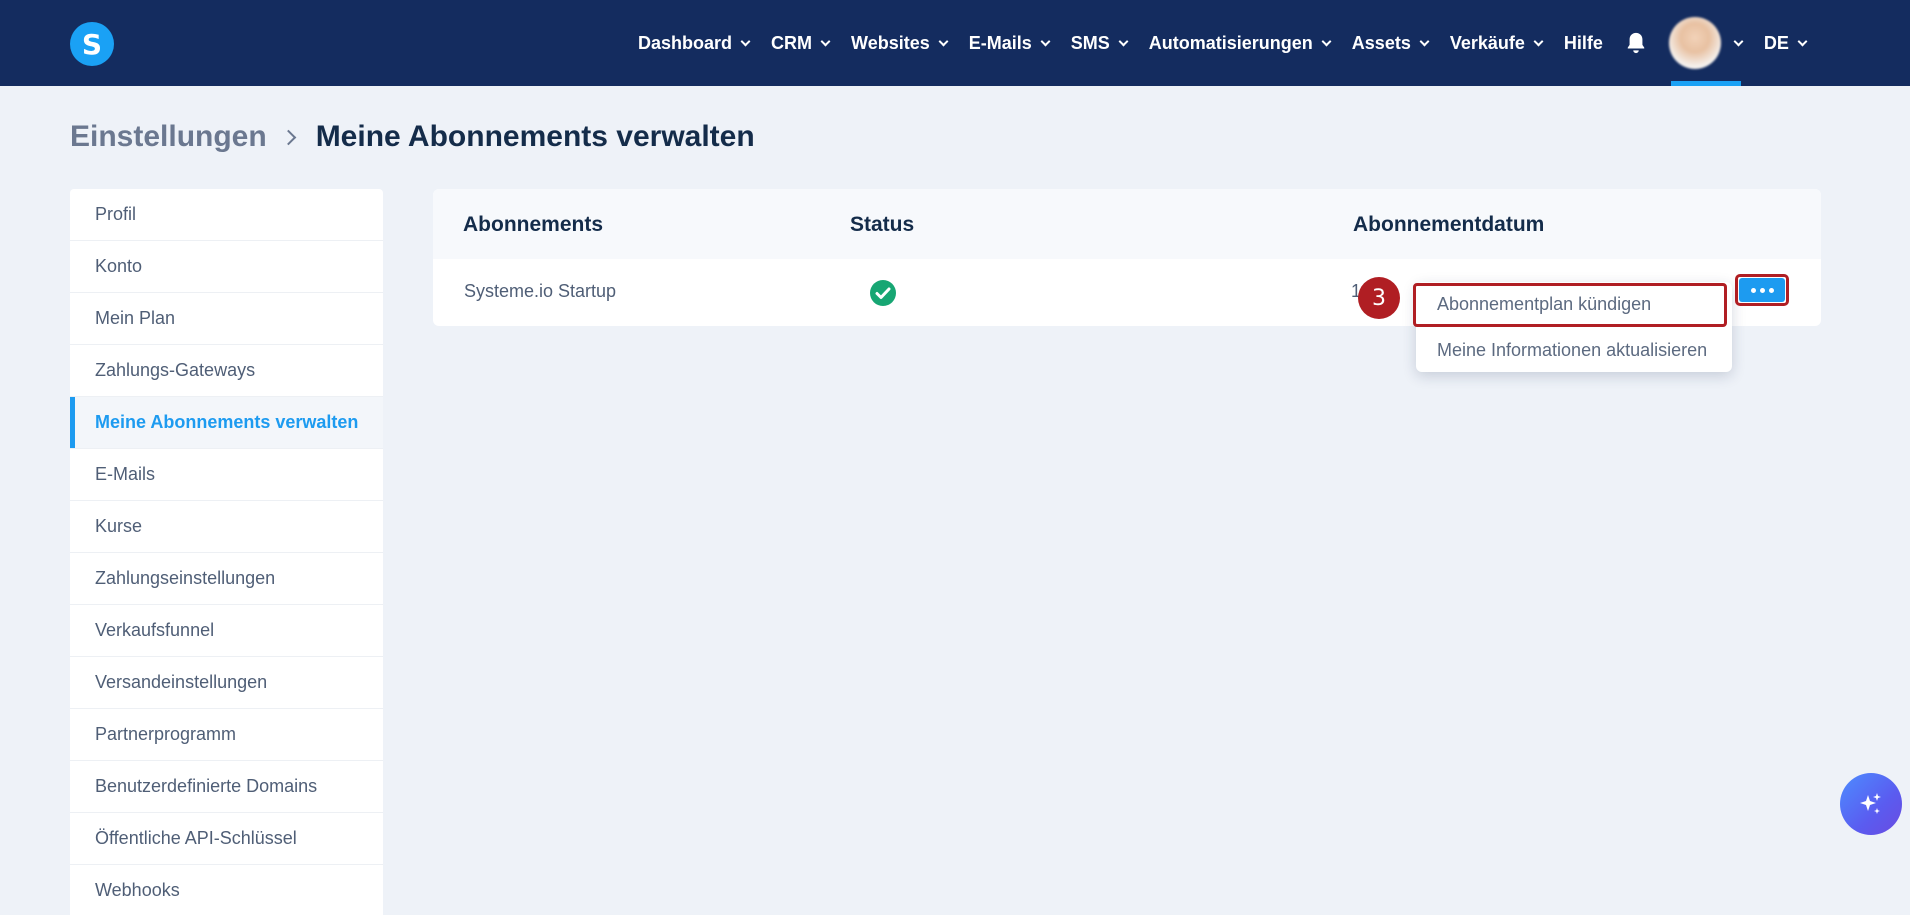 This screenshot has height=915, width=1910. I want to click on sidebar-item-emails: E-Mails, so click(226, 475).